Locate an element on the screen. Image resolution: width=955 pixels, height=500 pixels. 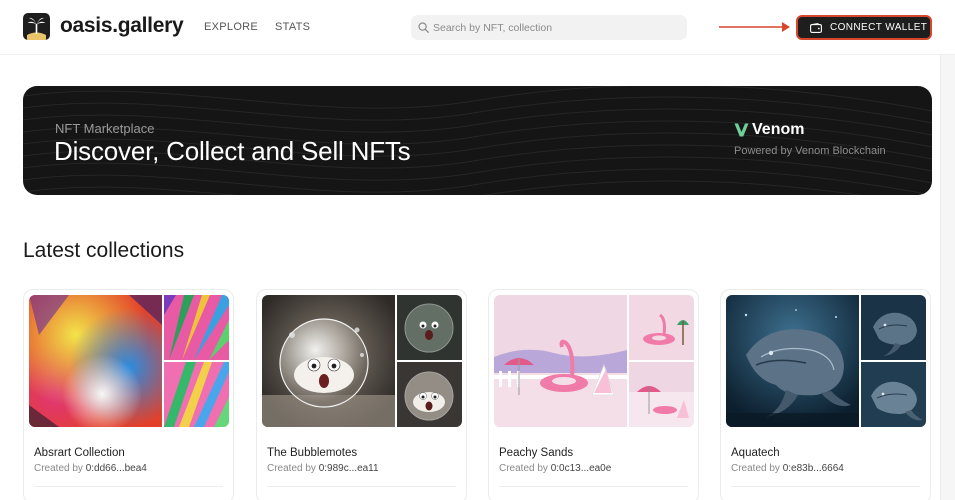
creator-address: 0:989c...ea11 is located at coordinates (349, 468).